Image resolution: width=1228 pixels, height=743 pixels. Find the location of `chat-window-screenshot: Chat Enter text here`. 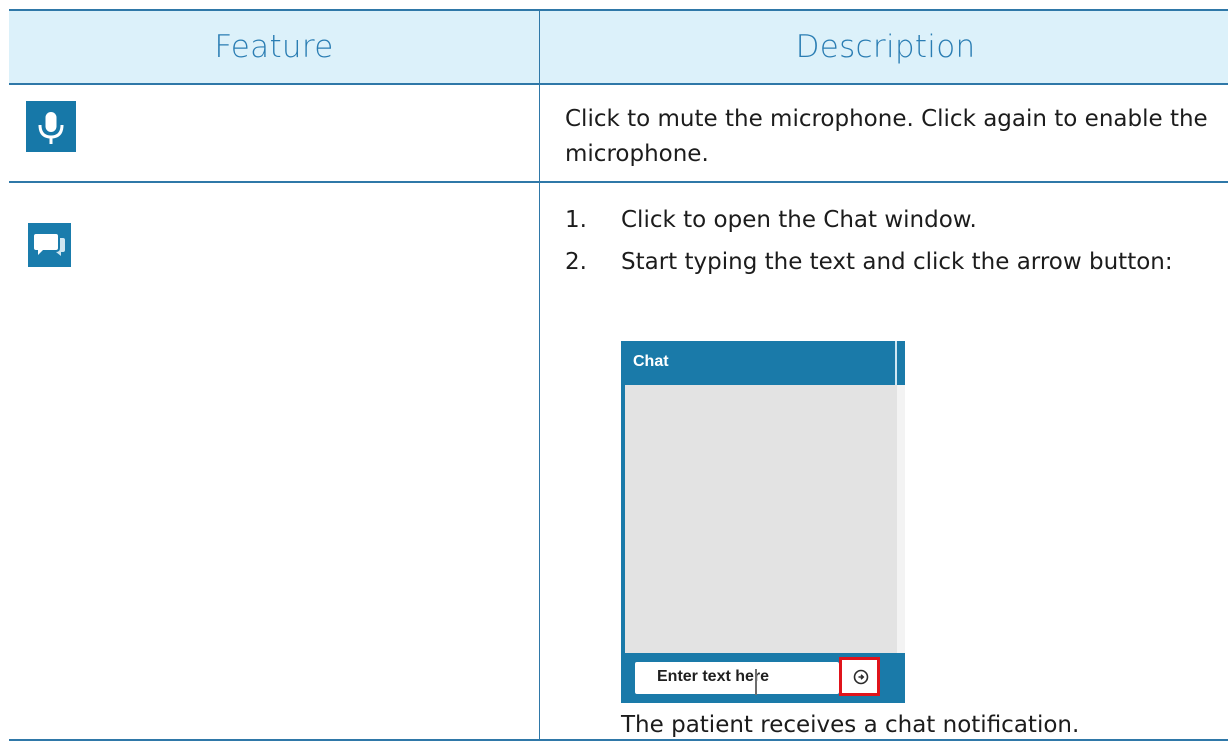

chat-window-screenshot: Chat Enter text here is located at coordinates (763, 522).